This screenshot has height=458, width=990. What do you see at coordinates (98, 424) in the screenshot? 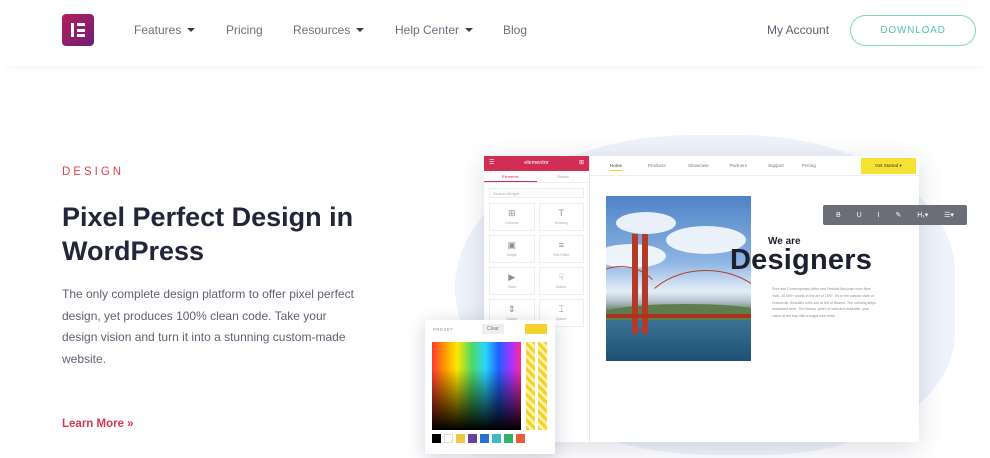
I see `learn-more-link: Learn More »` at bounding box center [98, 424].